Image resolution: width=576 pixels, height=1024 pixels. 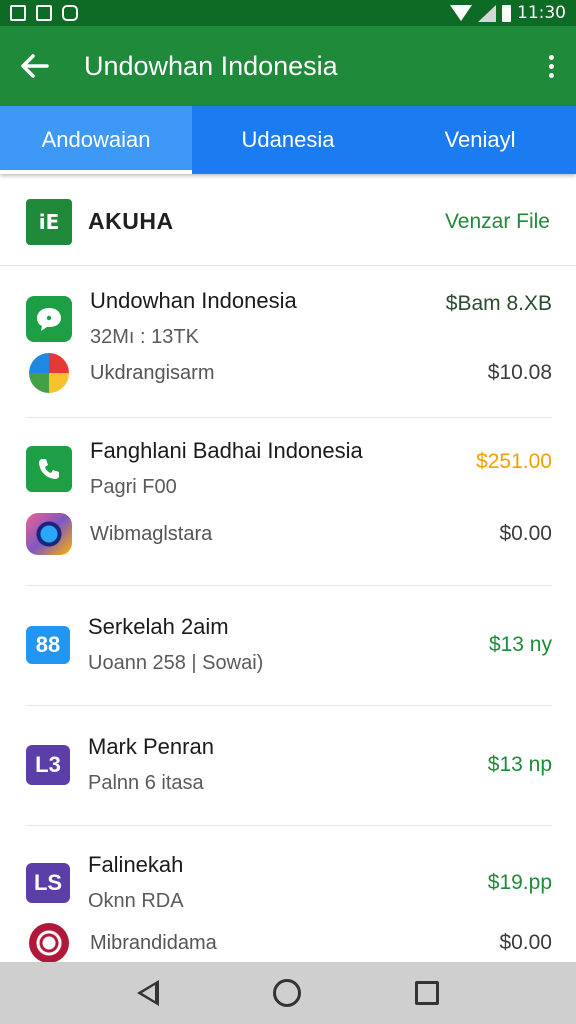 I want to click on app-bar: Undowhan Indonesia, so click(x=288, y=66).